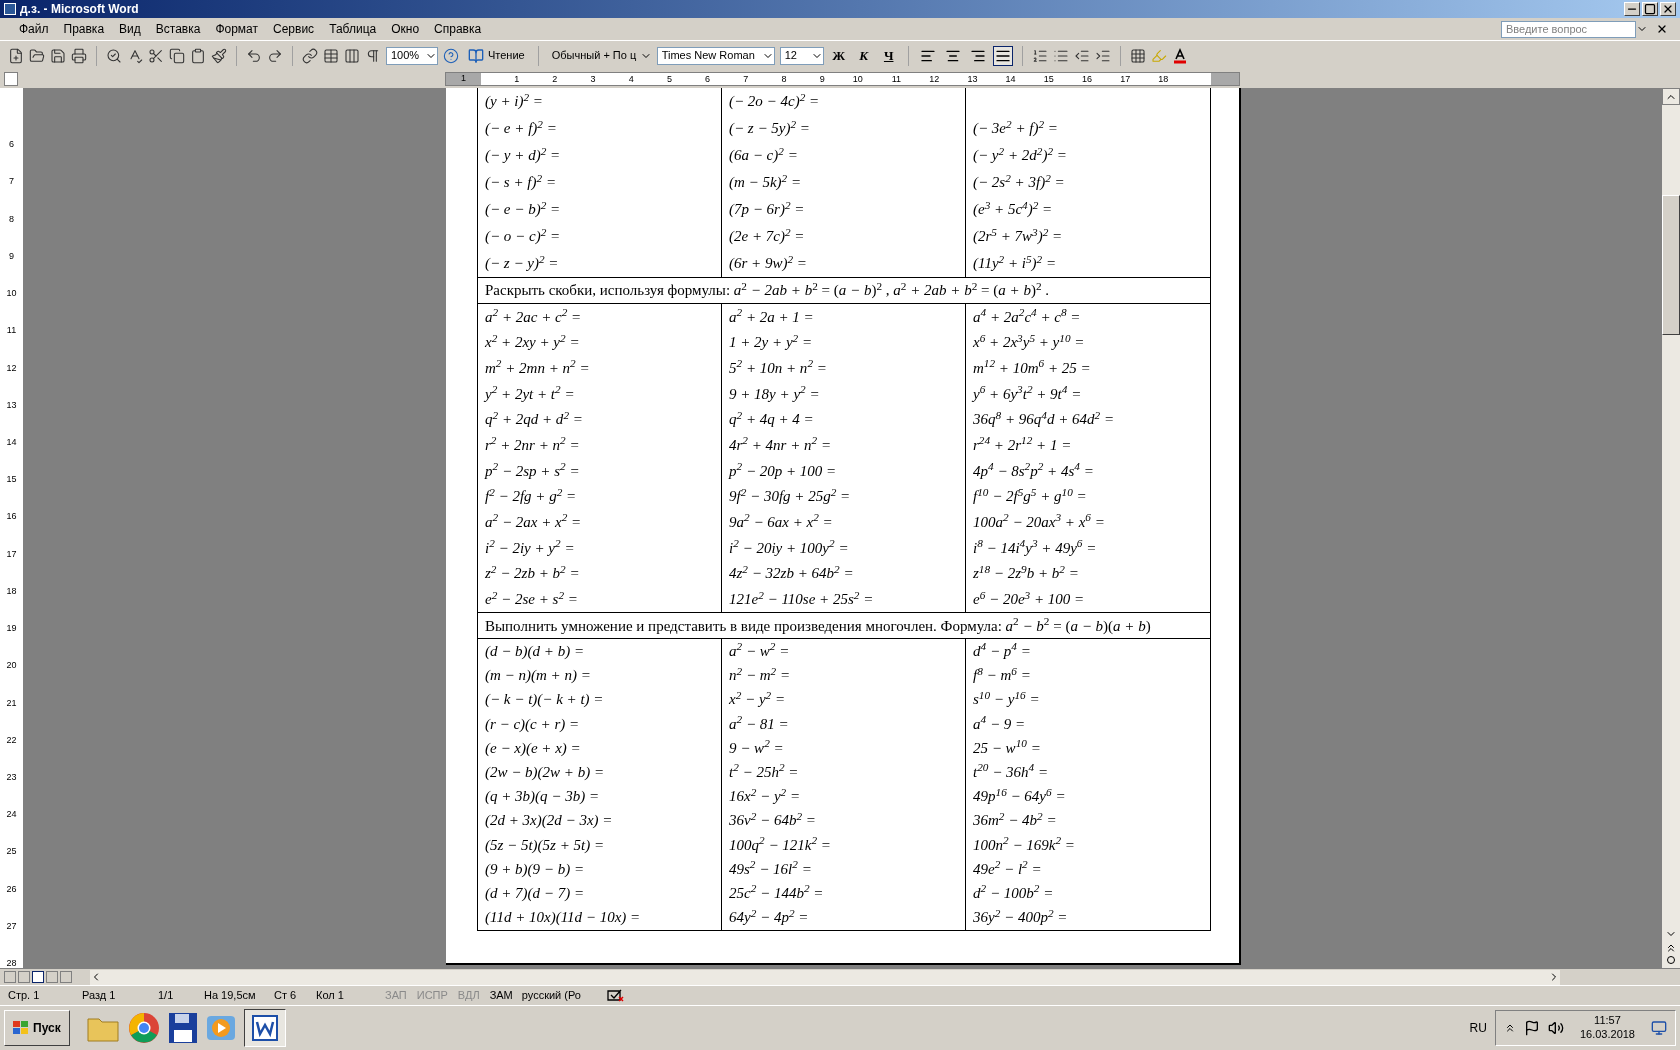 Image resolution: width=1680 pixels, height=1050 pixels. What do you see at coordinates (863, 55) in the screenshot?
I see `italic-button: К` at bounding box center [863, 55].